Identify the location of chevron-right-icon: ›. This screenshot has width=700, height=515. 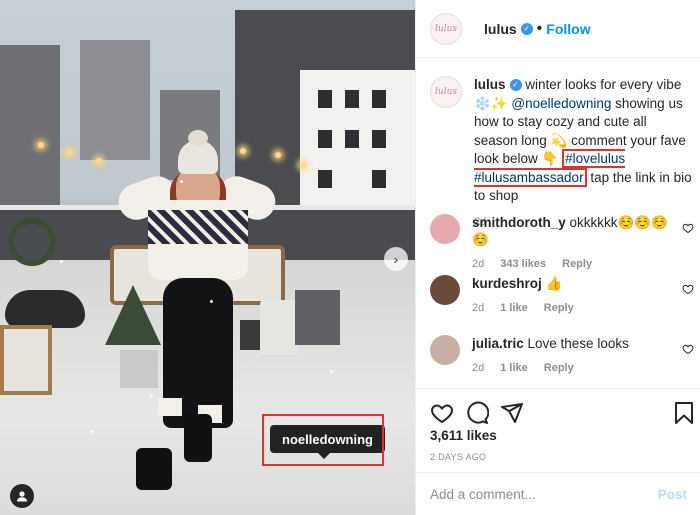
(396, 259).